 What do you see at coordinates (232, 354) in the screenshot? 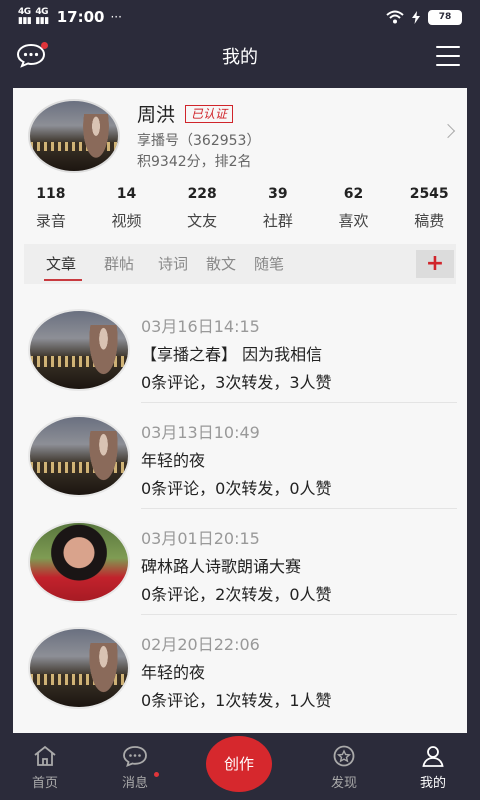
I see `article-title: 【享播之春】 因为我相信` at bounding box center [232, 354].